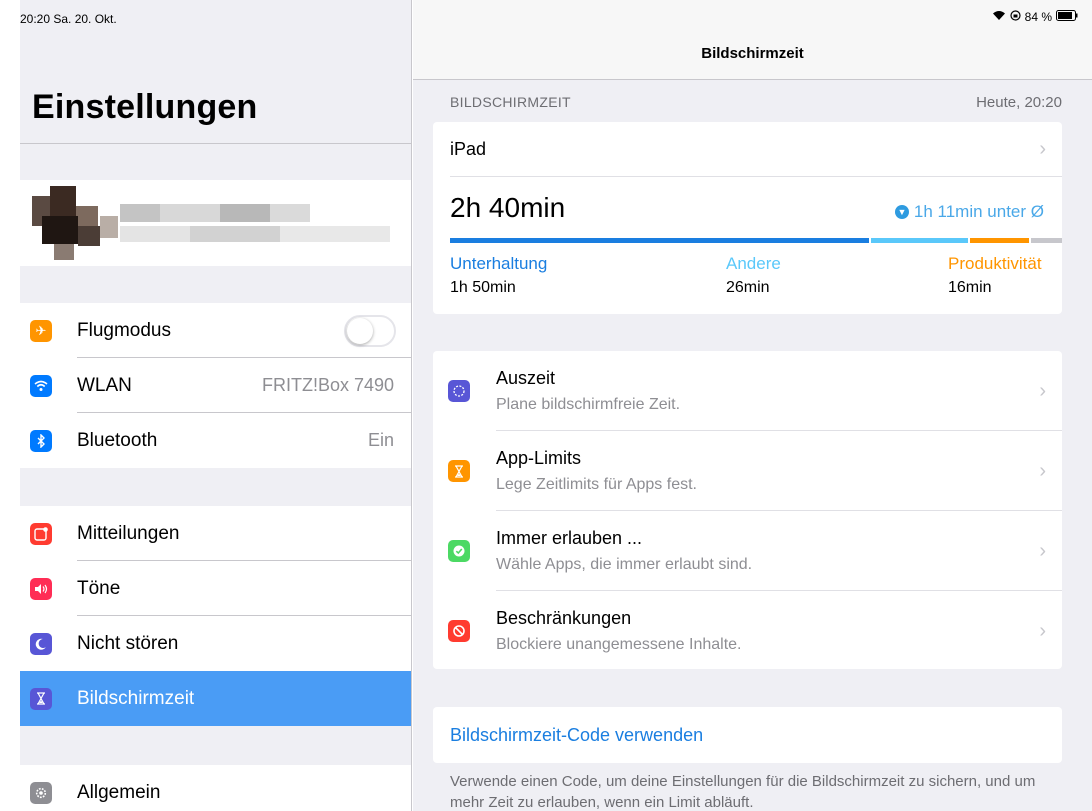  I want to click on feature-subtitle: Plane bildschirmfreie Zeit., so click(588, 404).